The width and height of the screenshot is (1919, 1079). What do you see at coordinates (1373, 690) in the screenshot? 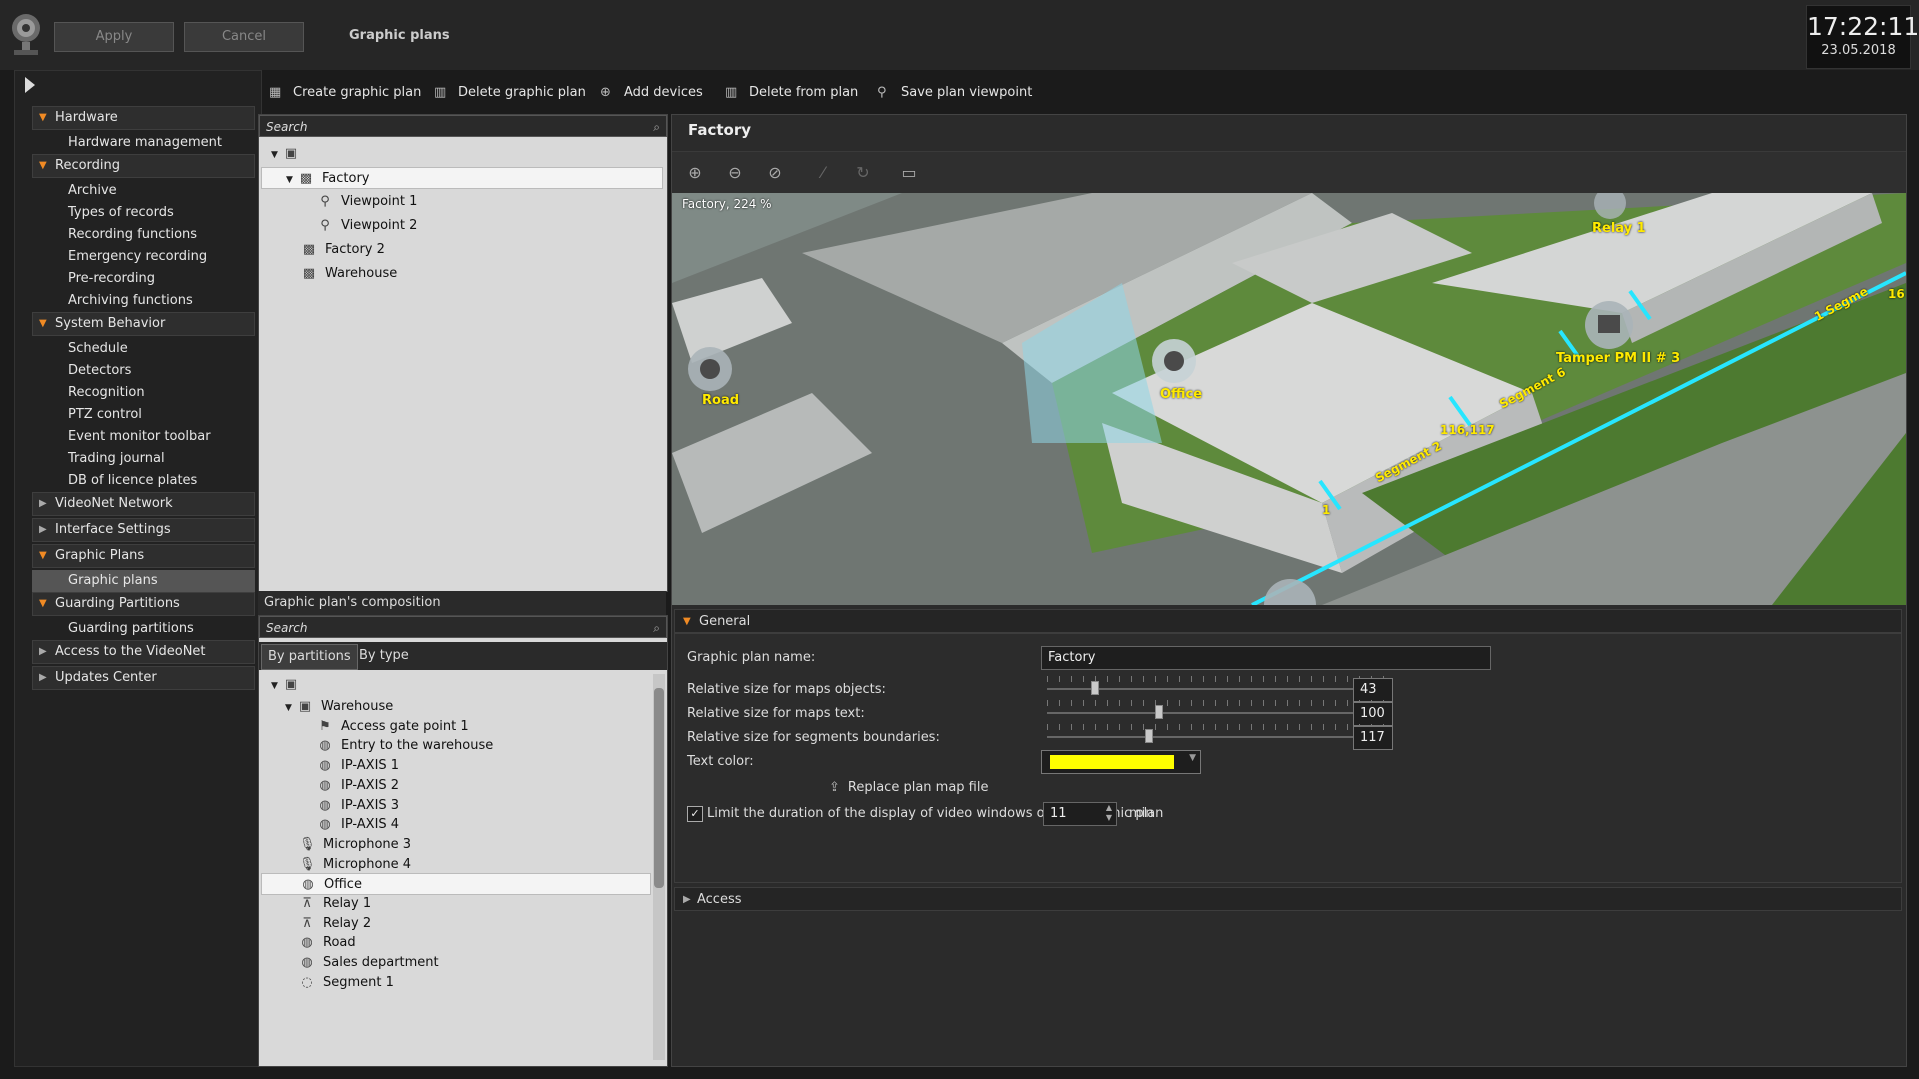
I see `size-objects-value: 43` at bounding box center [1373, 690].